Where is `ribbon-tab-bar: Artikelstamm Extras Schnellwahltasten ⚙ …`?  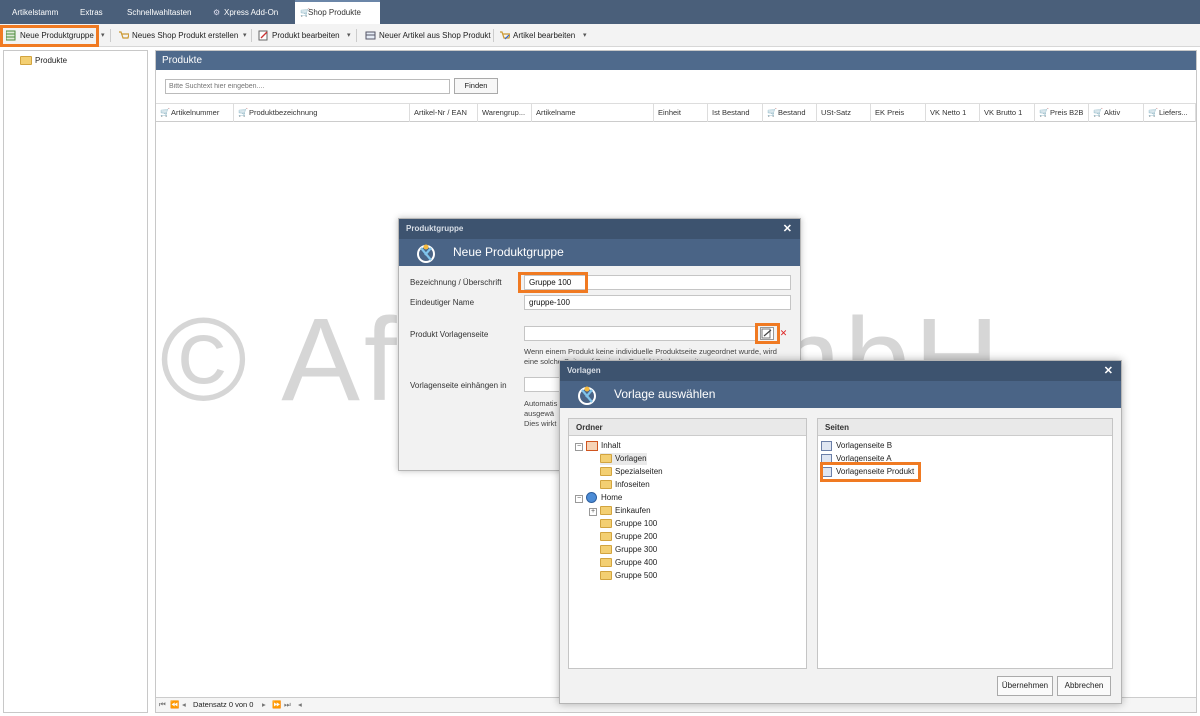
ribbon-tab-bar: Artikelstamm Extras Schnellwahltasten ⚙ … is located at coordinates (600, 12).